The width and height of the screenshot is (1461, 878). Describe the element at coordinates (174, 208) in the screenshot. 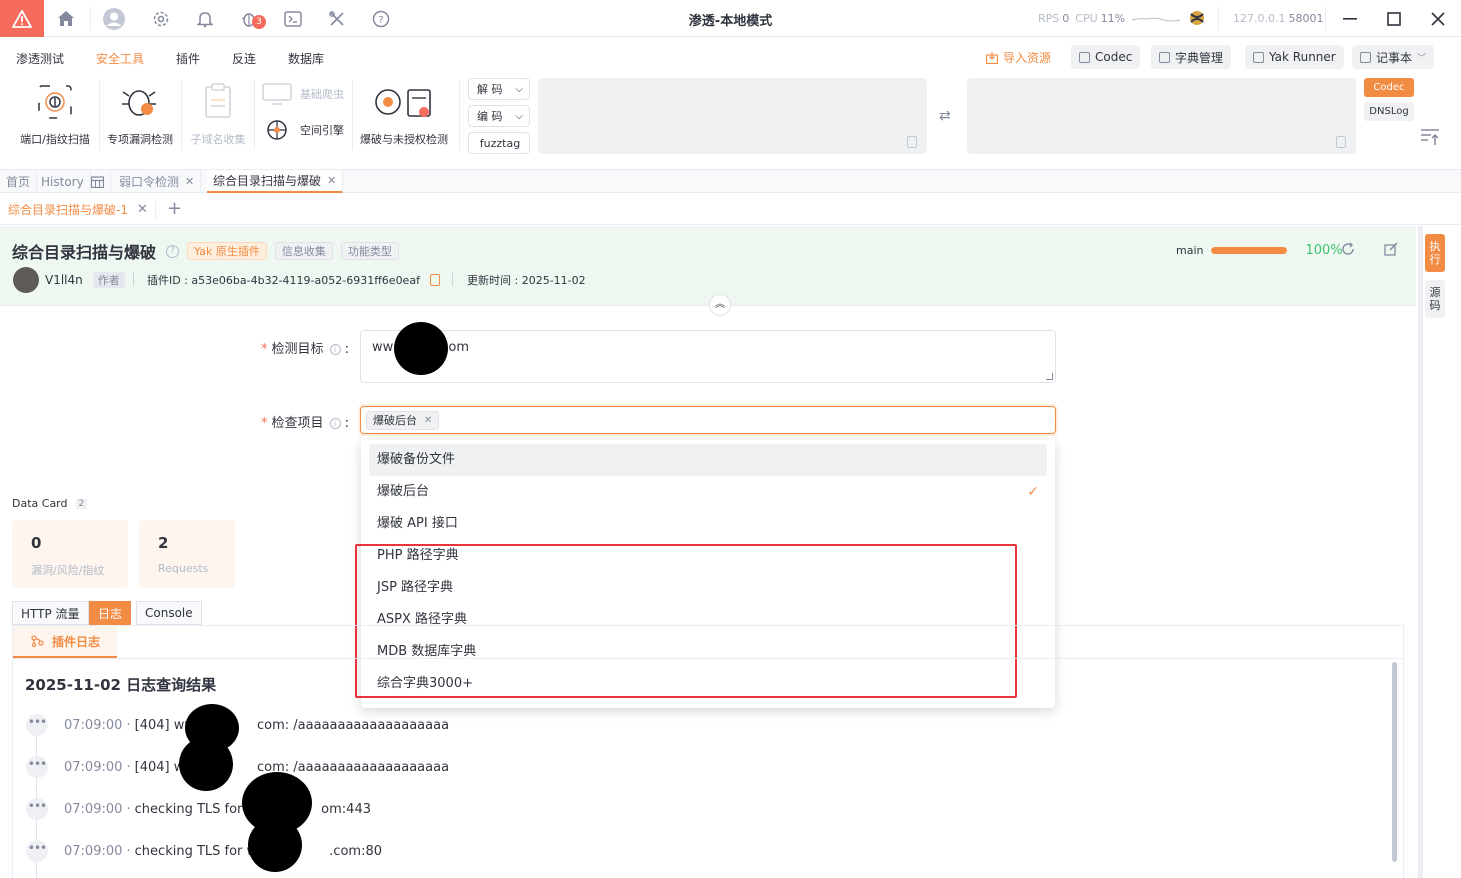

I see `add-tab-icon: +` at that location.